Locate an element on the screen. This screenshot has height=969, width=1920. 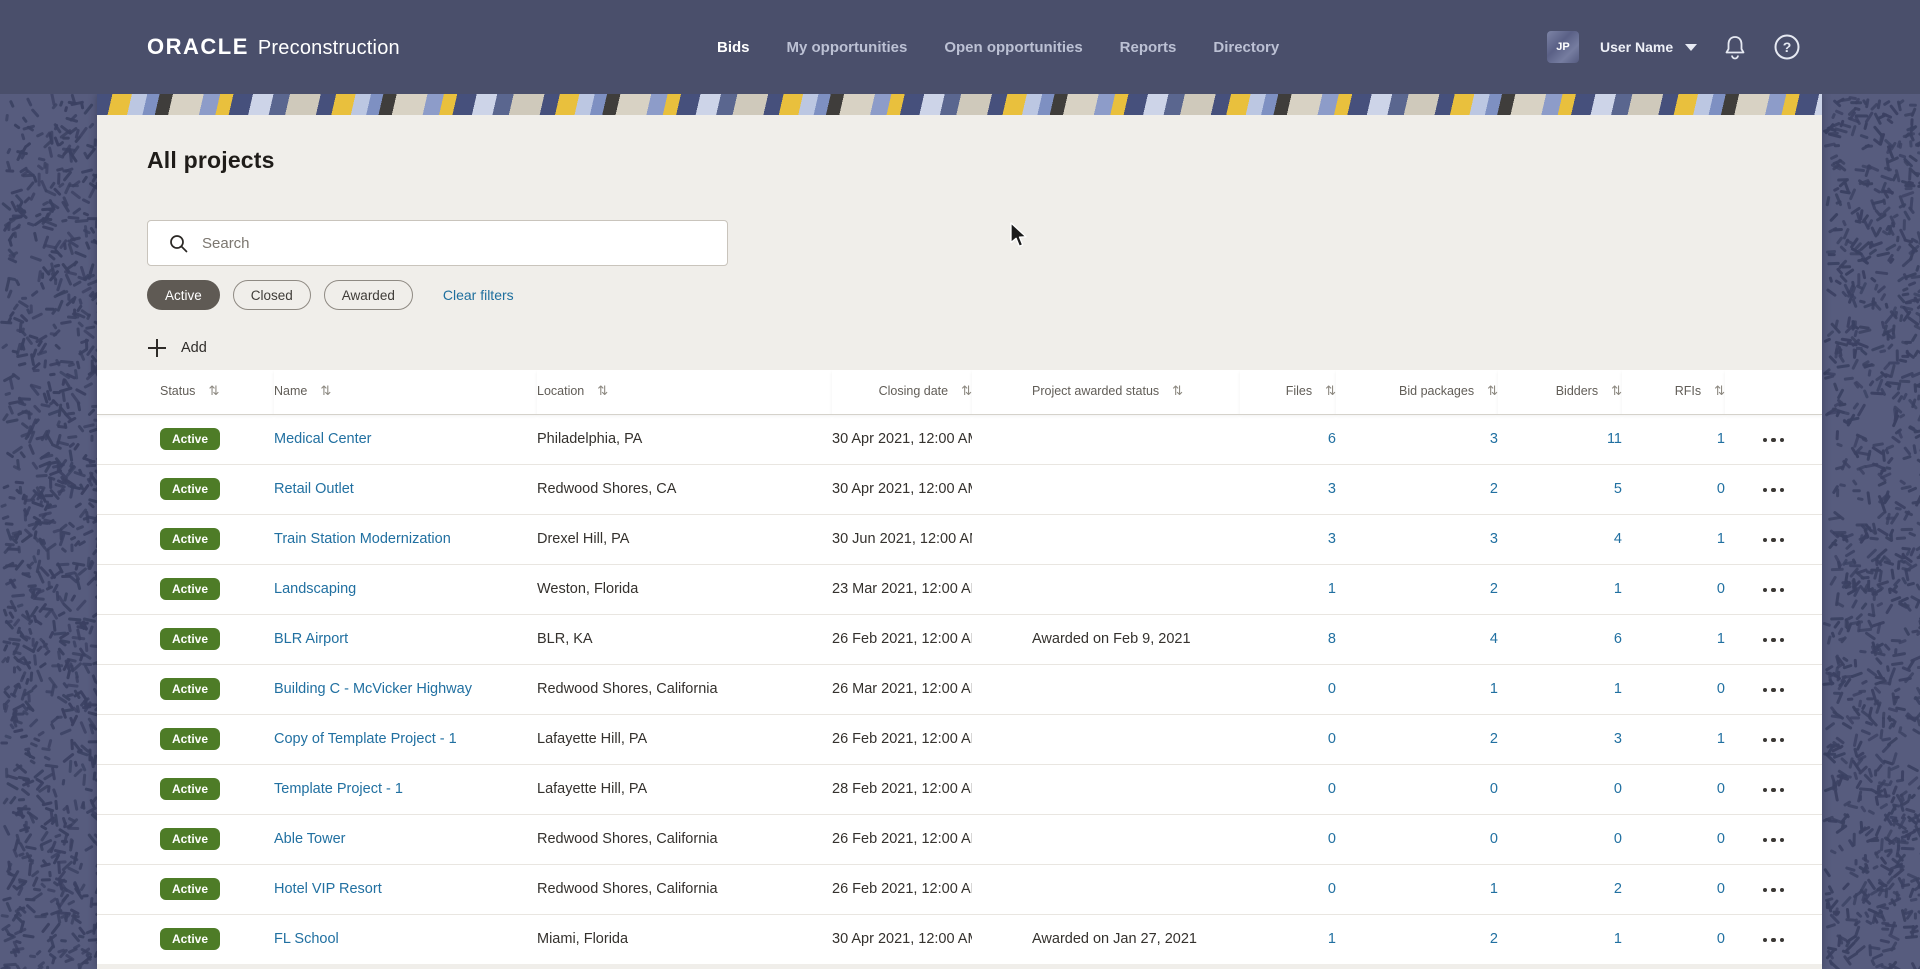
files-count-link: 6 is located at coordinates (1332, 439).